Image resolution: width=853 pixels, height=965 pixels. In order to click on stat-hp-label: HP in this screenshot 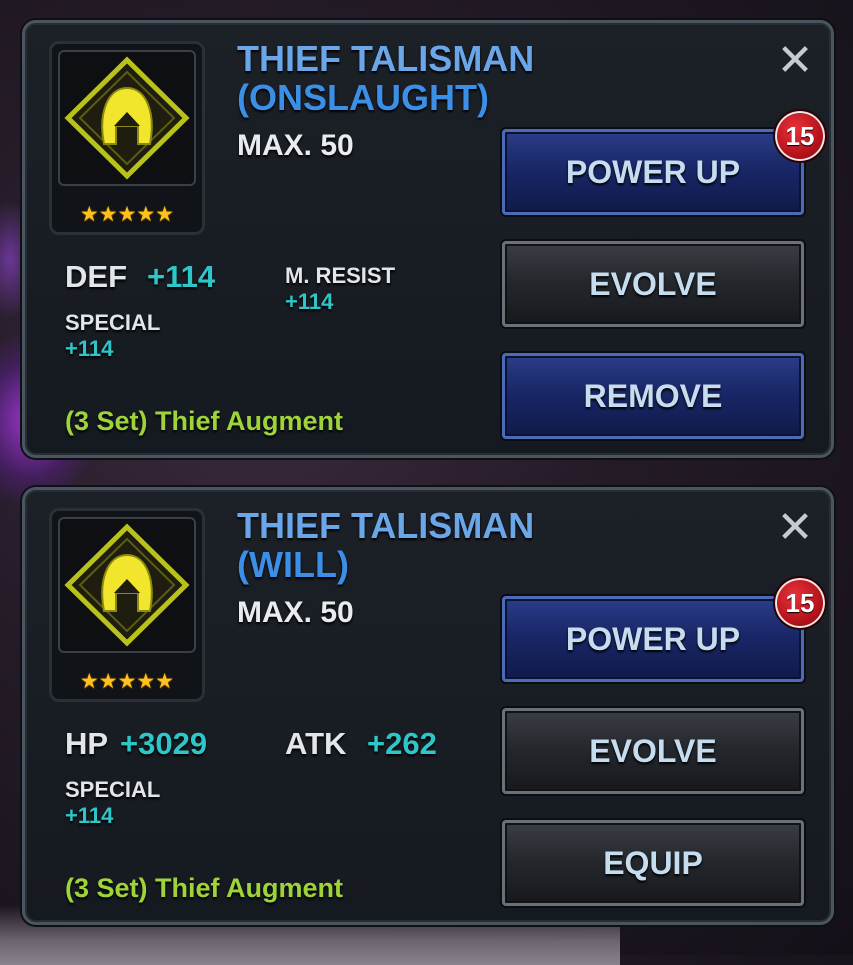, I will do `click(87, 743)`.